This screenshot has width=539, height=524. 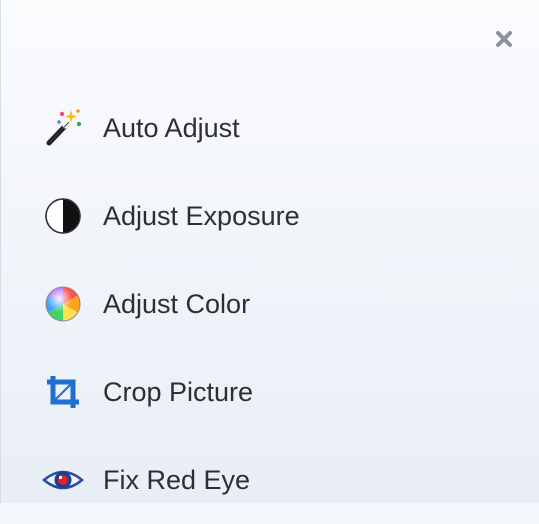 I want to click on magic-wand-icon, so click(x=63, y=128).